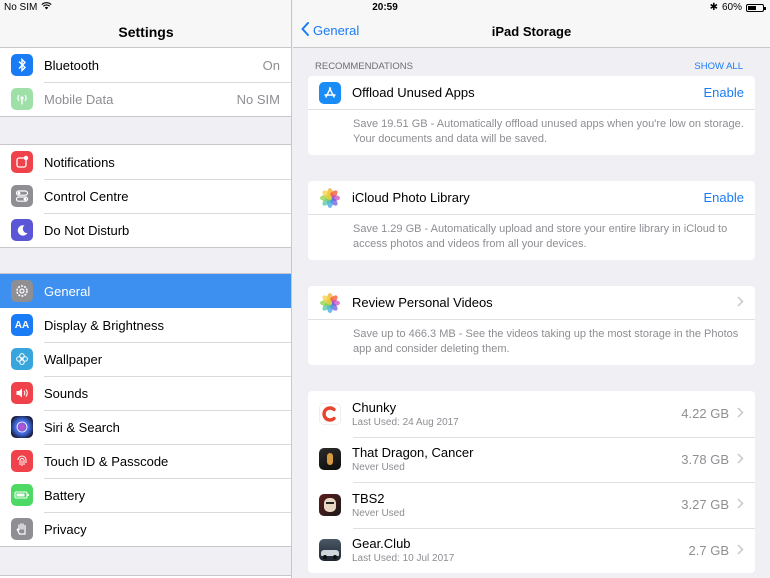 This screenshot has height=578, width=770. What do you see at coordinates (145, 99) in the screenshot?
I see `sidebar-item-mobile-data: Mobile Data No SIM` at bounding box center [145, 99].